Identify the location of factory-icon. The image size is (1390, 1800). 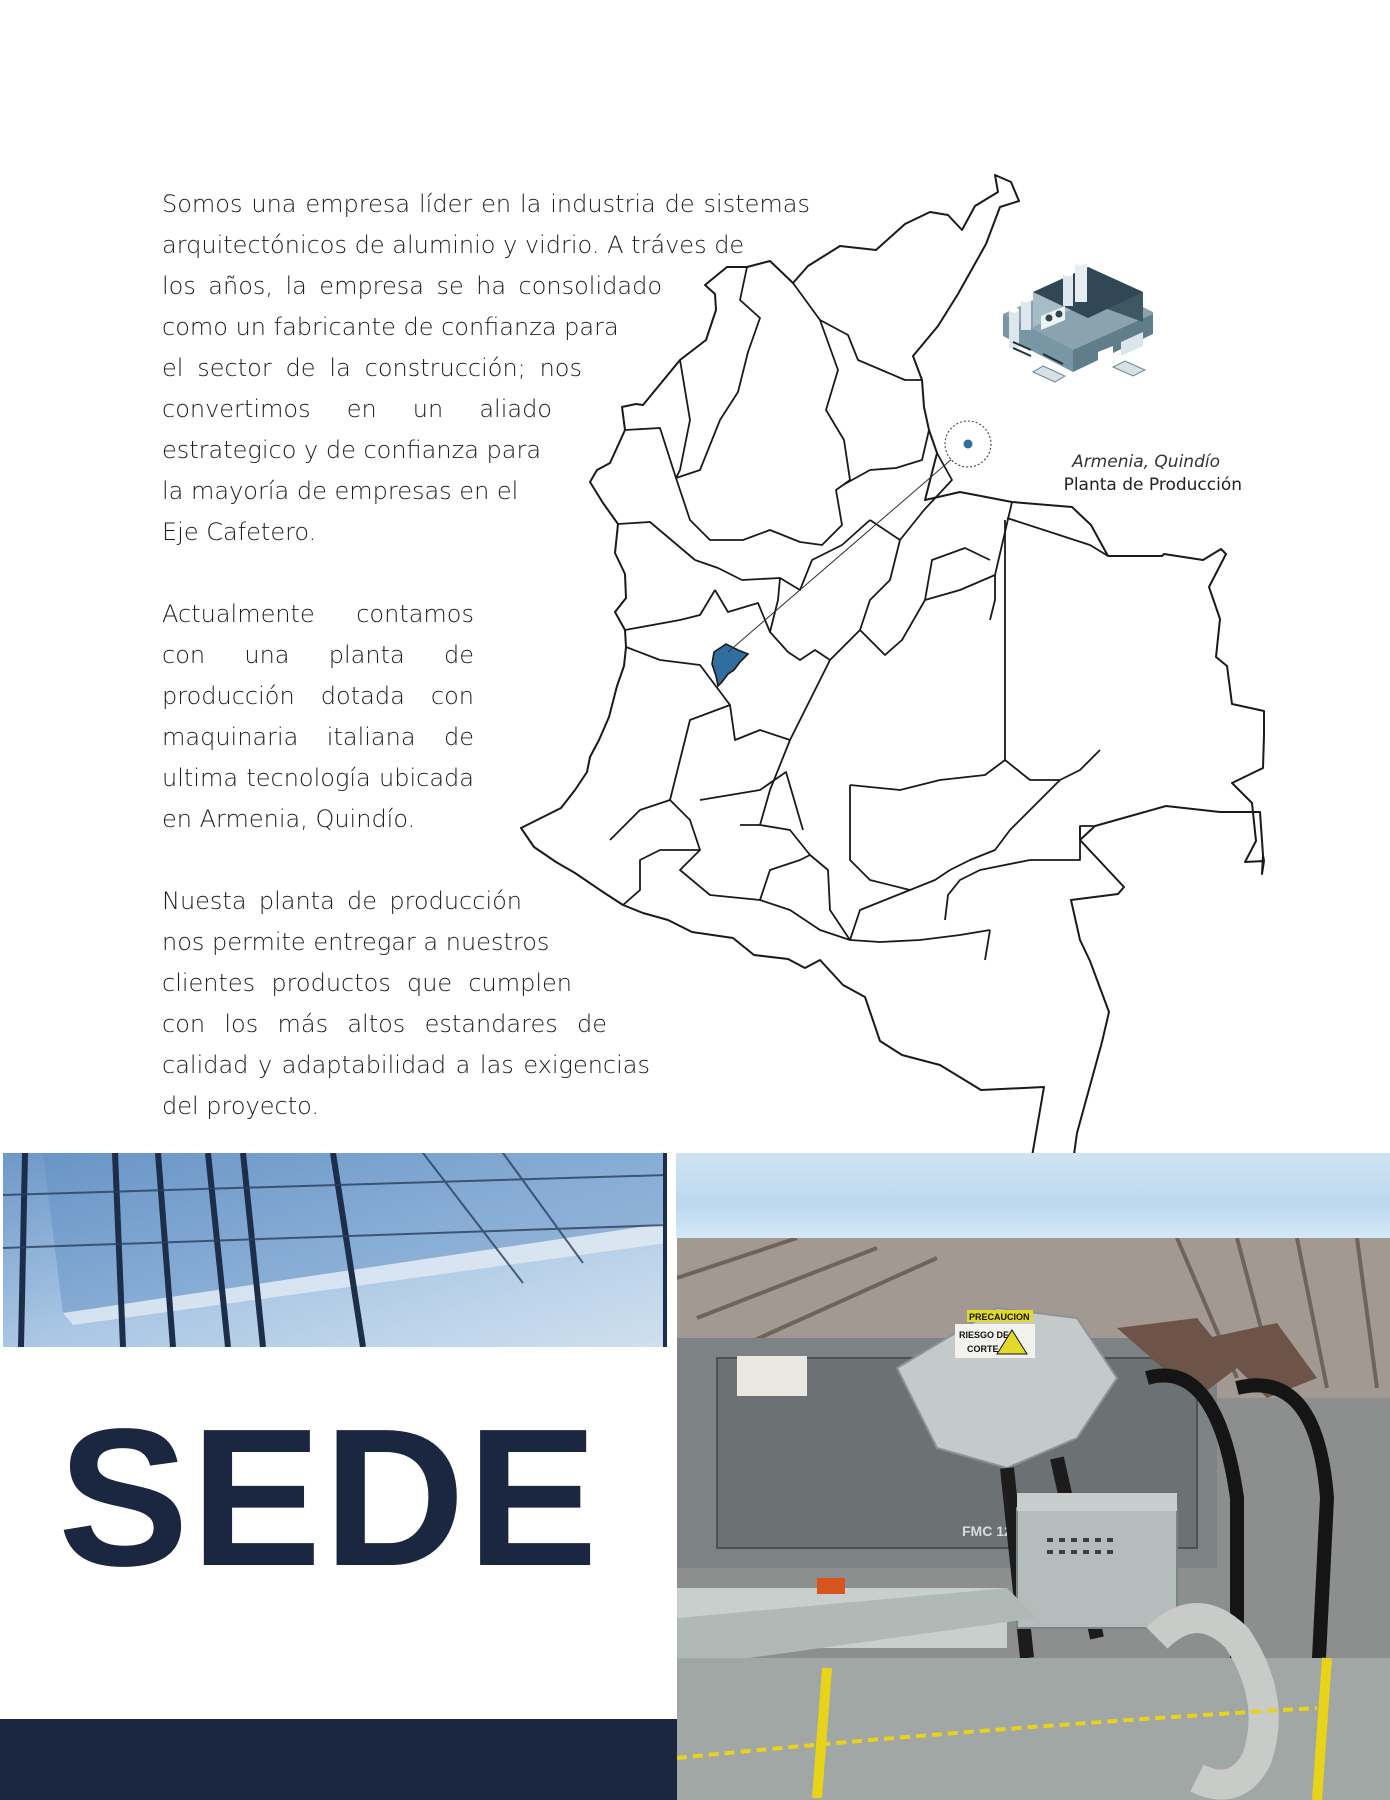
(1078, 321).